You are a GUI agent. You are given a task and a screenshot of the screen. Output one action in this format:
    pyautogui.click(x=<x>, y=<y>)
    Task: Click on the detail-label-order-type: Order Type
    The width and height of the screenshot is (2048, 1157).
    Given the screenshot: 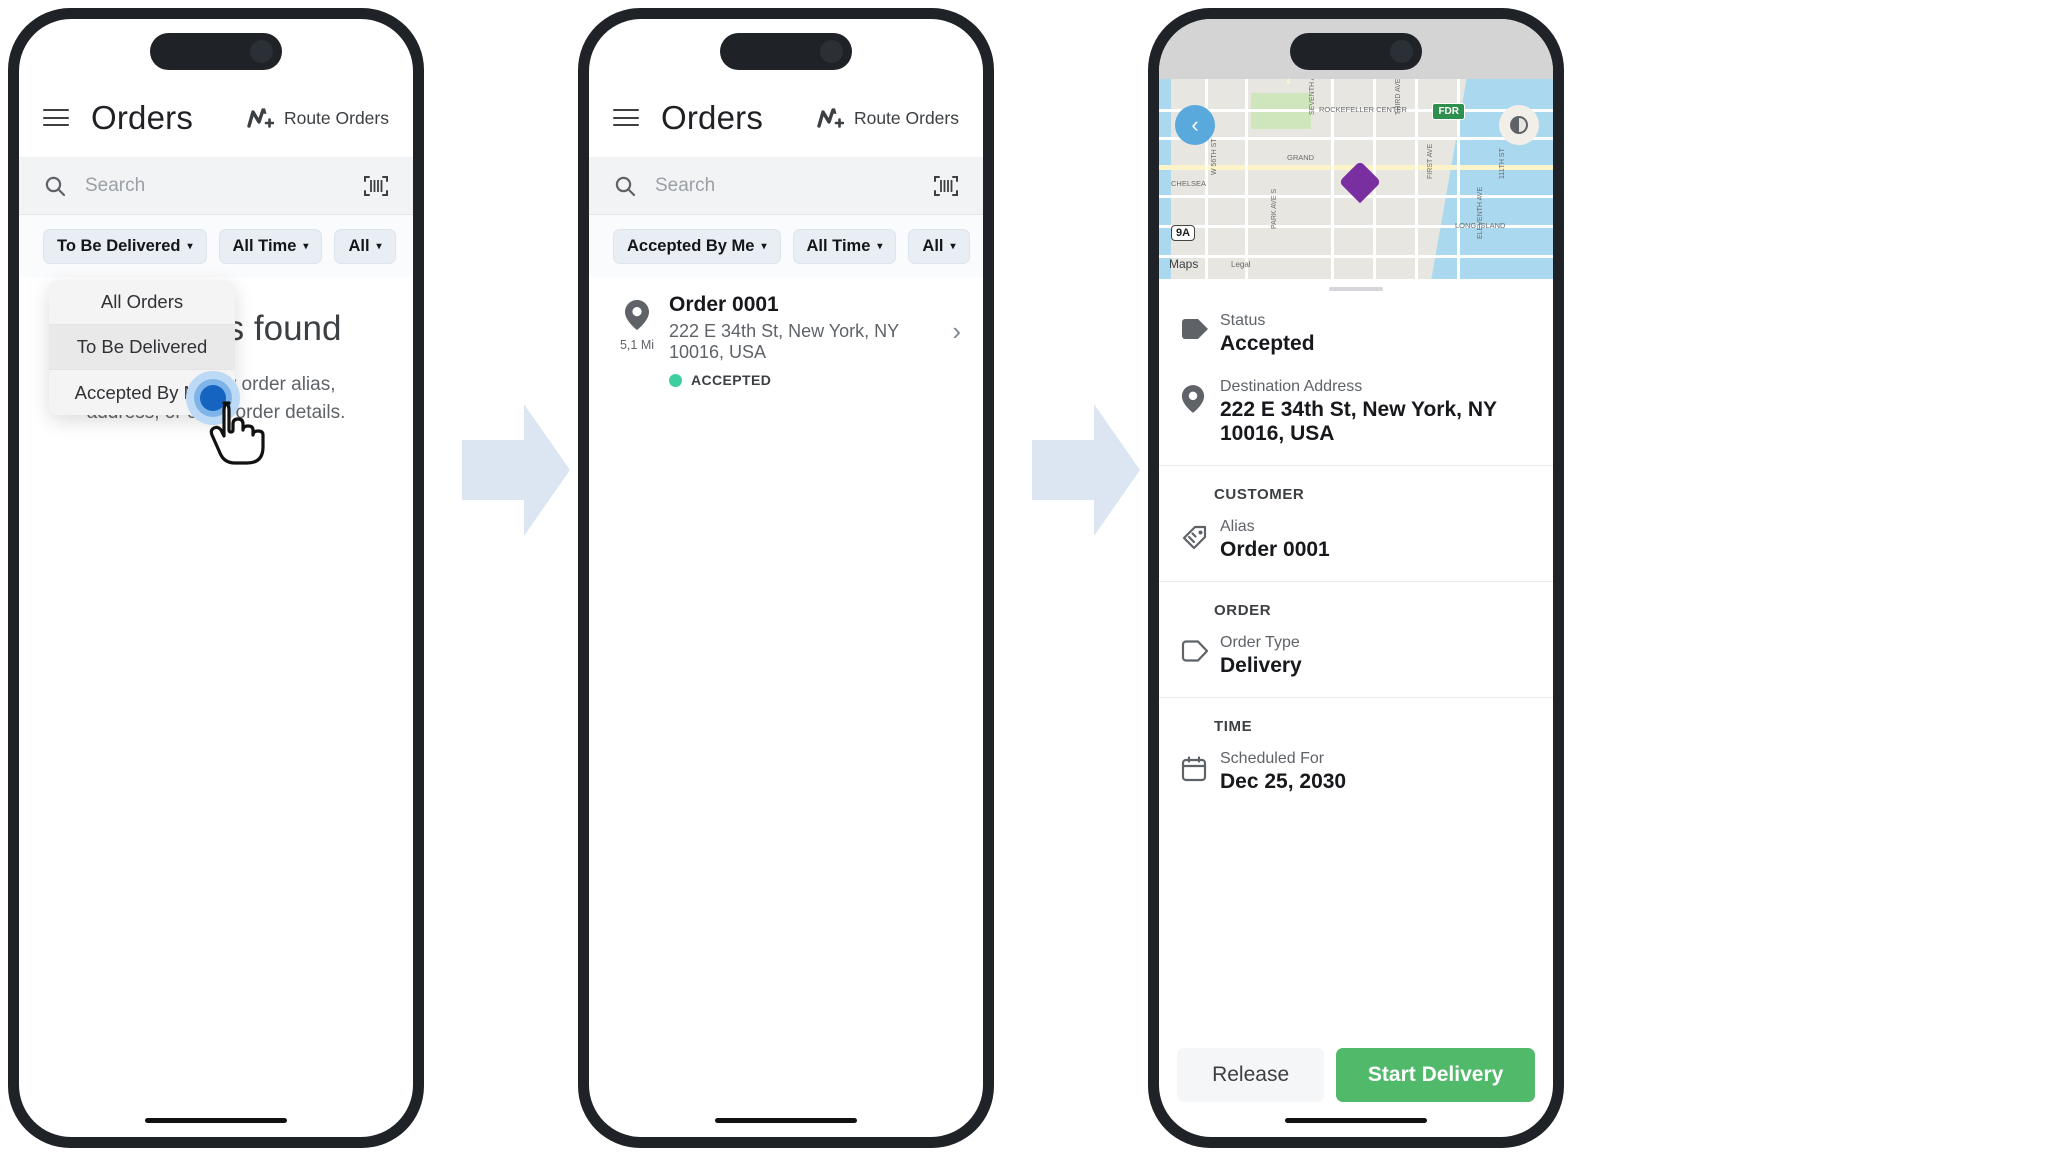 What is the action you would take?
    pyautogui.click(x=1260, y=642)
    